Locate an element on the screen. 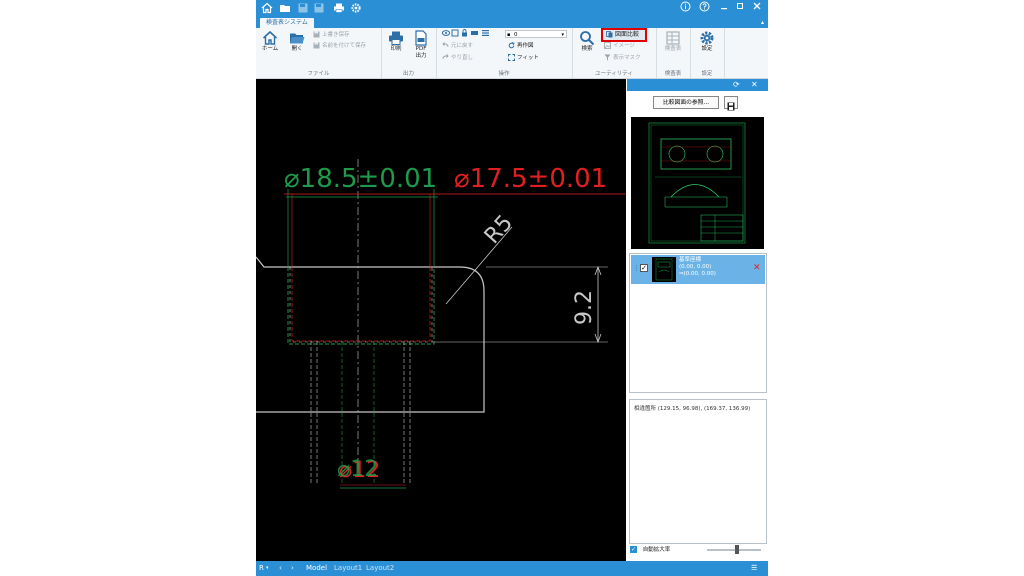 The width and height of the screenshot is (1024, 576). zoom-slider-track is located at coordinates (734, 549).